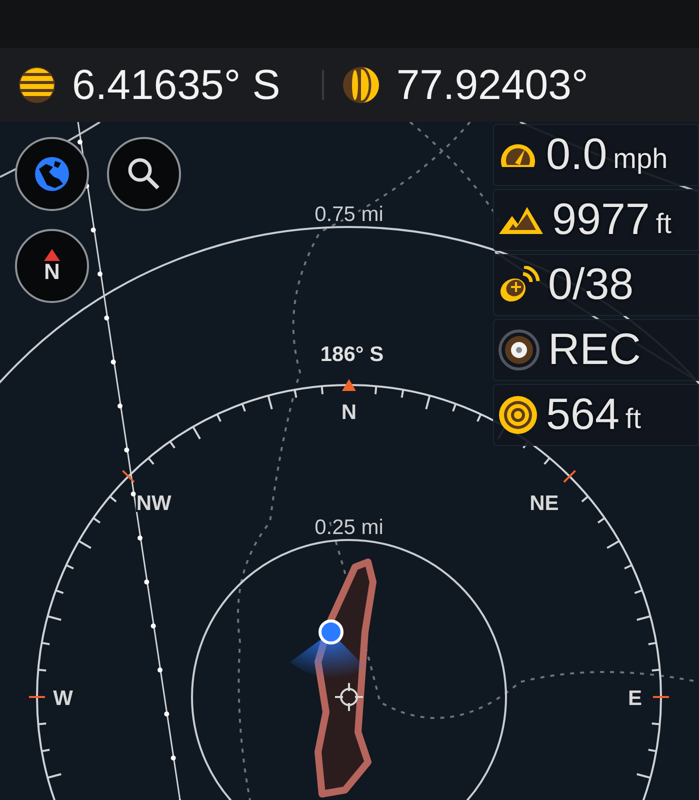  What do you see at coordinates (518, 415) in the screenshot?
I see `target-icon` at bounding box center [518, 415].